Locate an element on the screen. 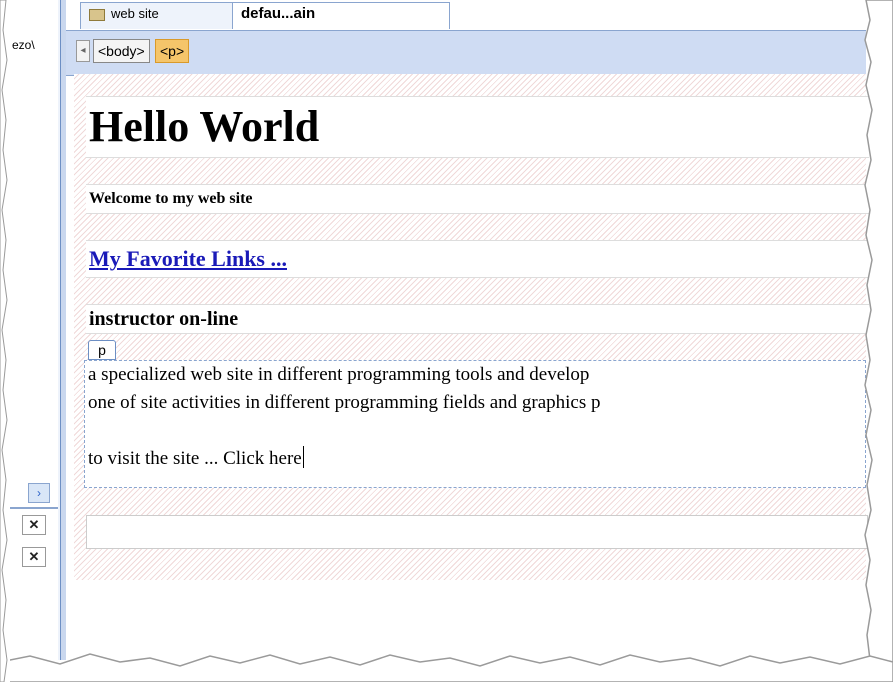  paragraph-line-4: to visit the site ... Click here is located at coordinates (476, 459).